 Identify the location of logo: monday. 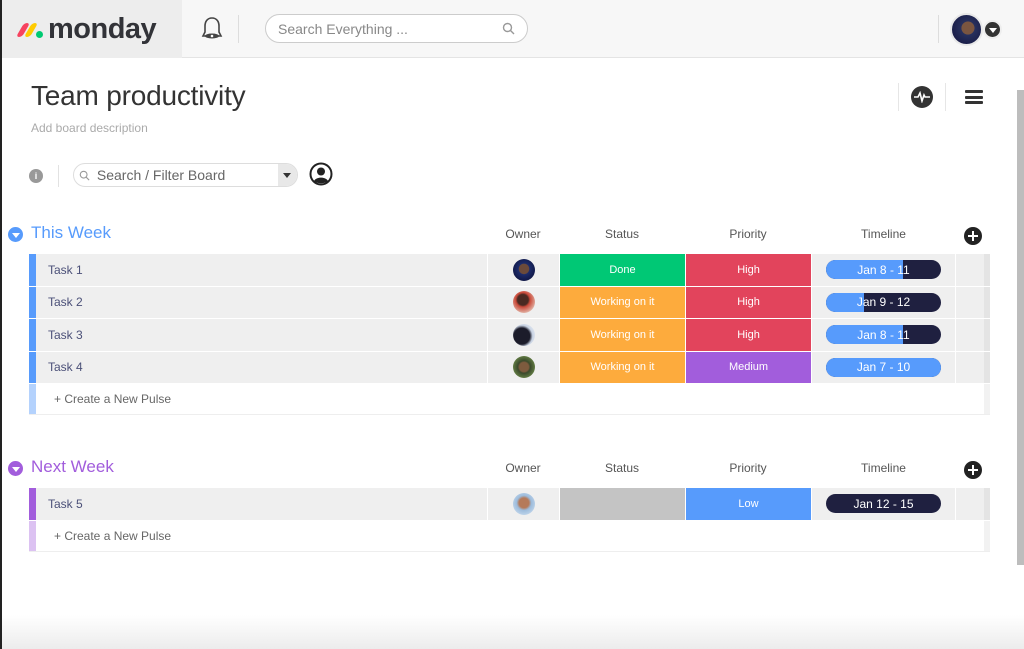
(91, 29).